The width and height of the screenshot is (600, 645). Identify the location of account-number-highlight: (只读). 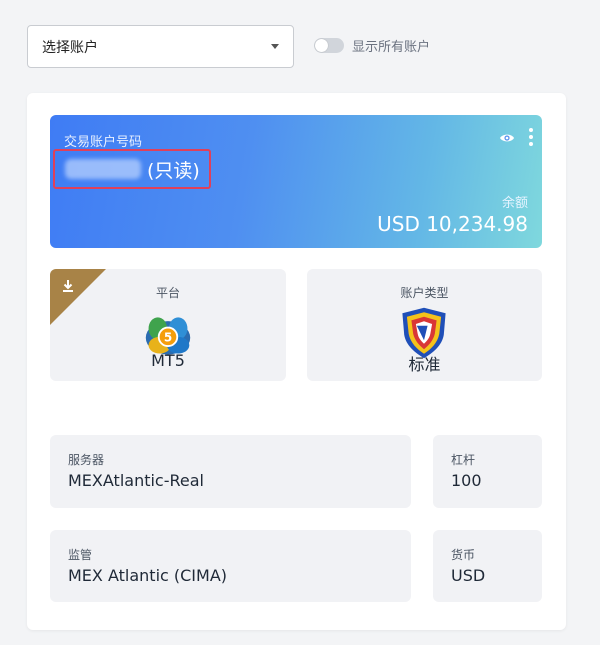
(132, 169).